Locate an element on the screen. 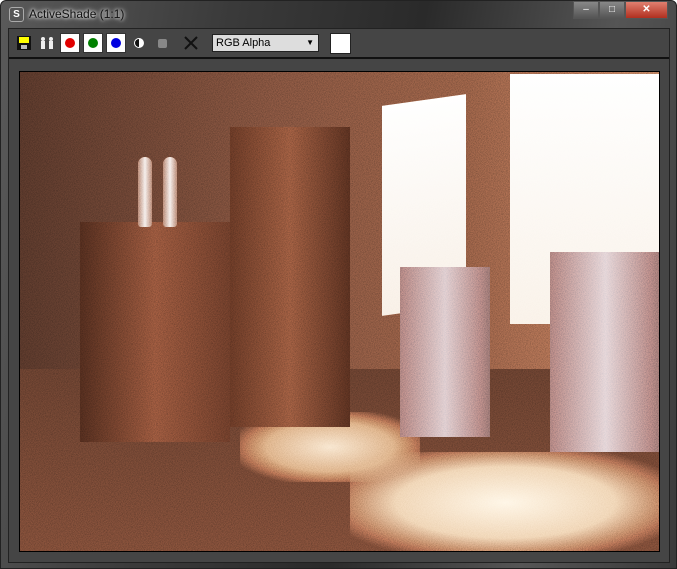 The height and width of the screenshot is (569, 677). red-channel-toggle is located at coordinates (70, 43).